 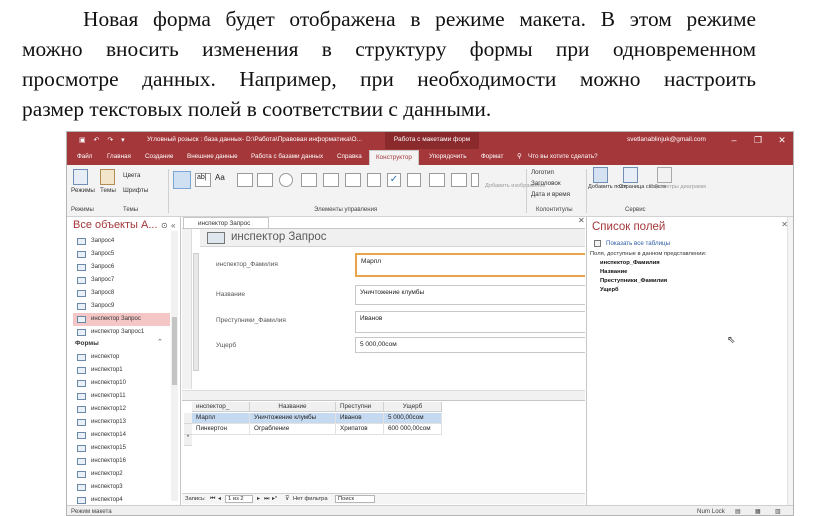 I want to click on nav-item-query: Запрос8, so click(x=121, y=293).